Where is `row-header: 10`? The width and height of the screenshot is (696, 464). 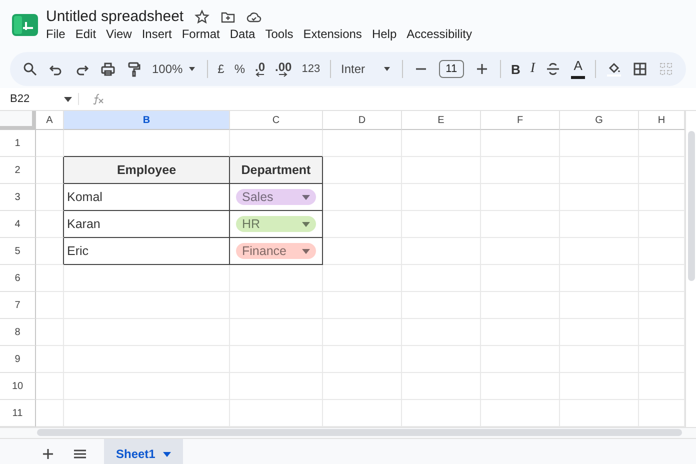 row-header: 10 is located at coordinates (18, 386).